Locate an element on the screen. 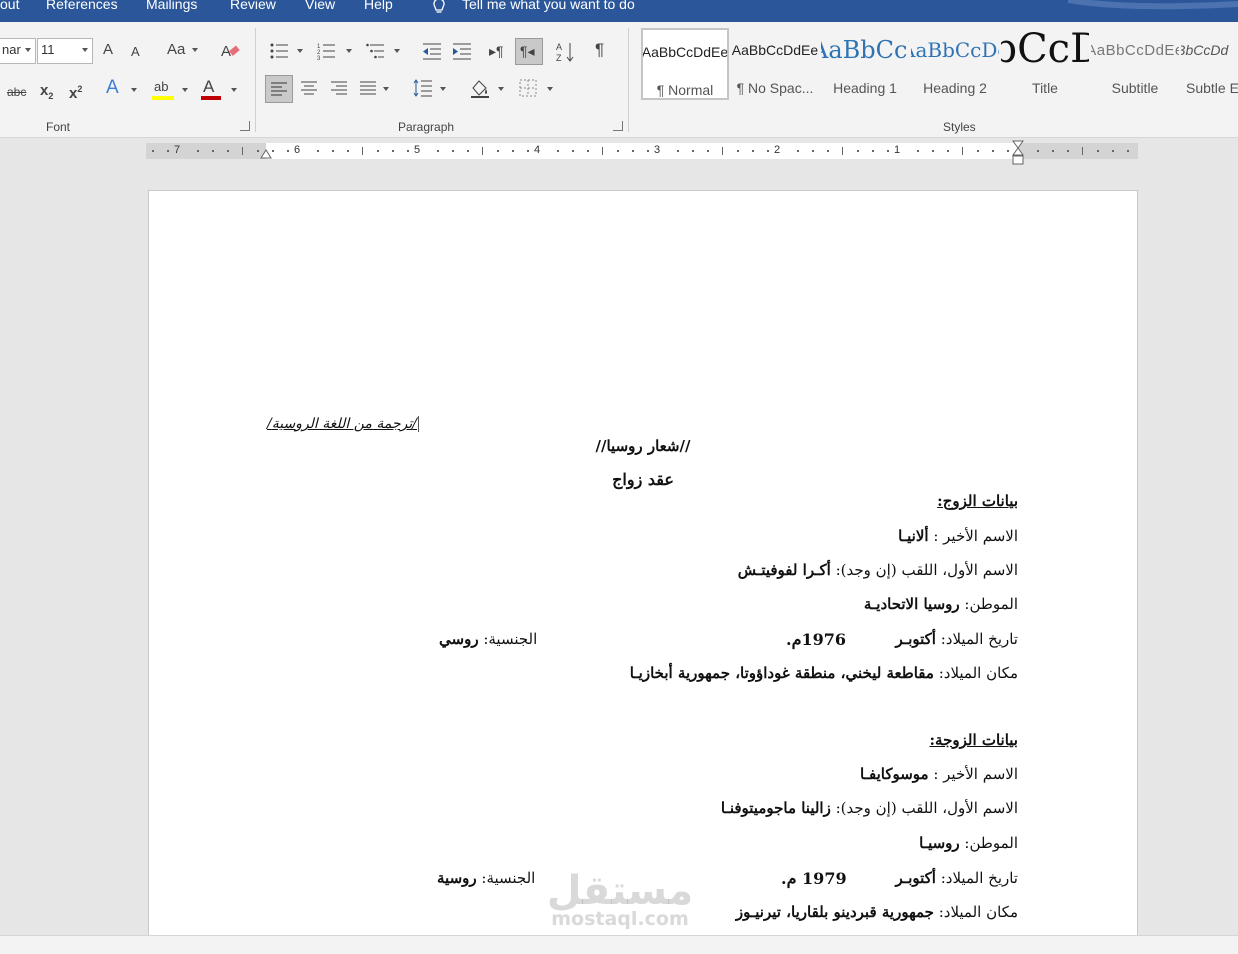  change-case-icon: Aa is located at coordinates (176, 50).